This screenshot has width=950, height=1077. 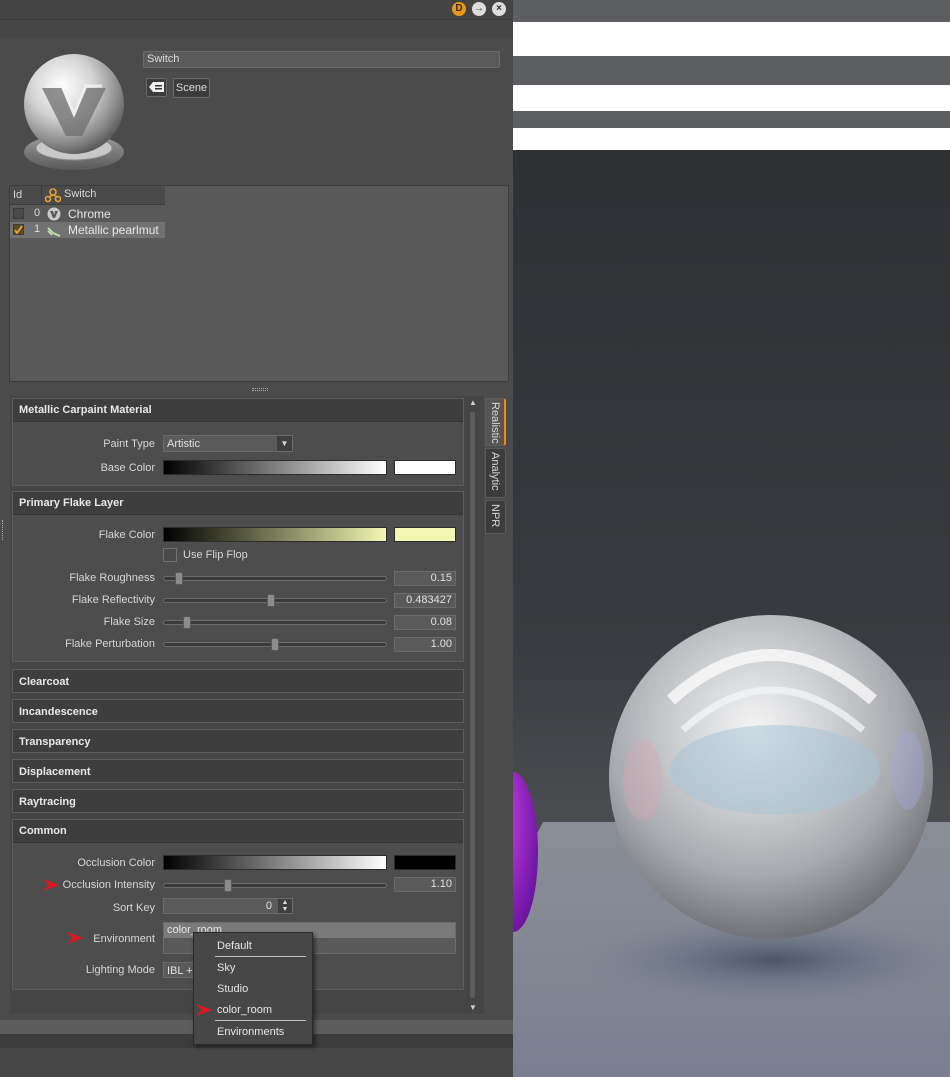 I want to click on tab-label: Realistic, so click(x=495, y=423).